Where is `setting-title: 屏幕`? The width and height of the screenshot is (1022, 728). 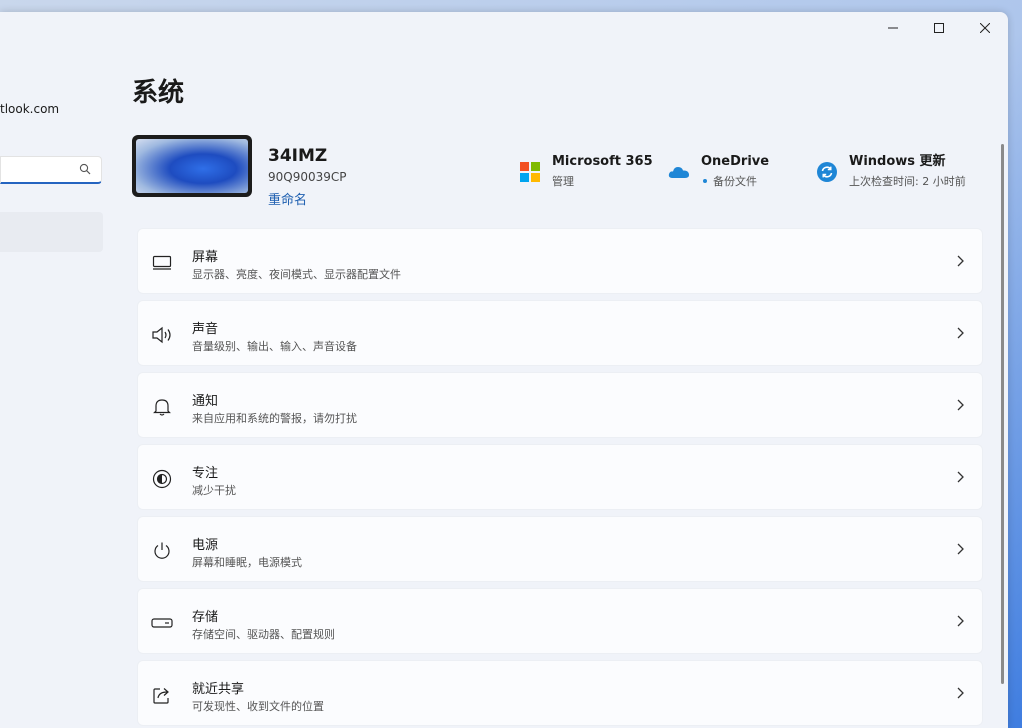 setting-title: 屏幕 is located at coordinates (205, 257).